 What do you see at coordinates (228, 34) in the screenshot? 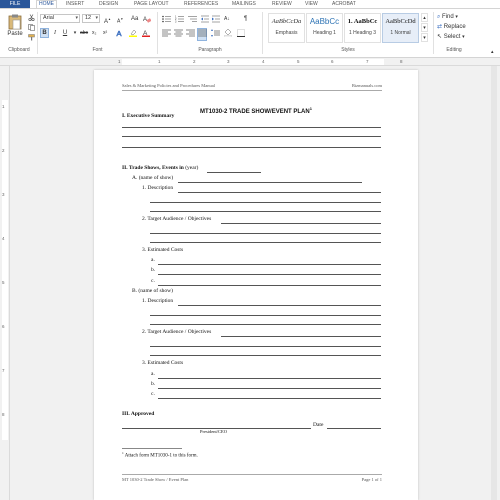
I see `shading-button` at bounding box center [228, 34].